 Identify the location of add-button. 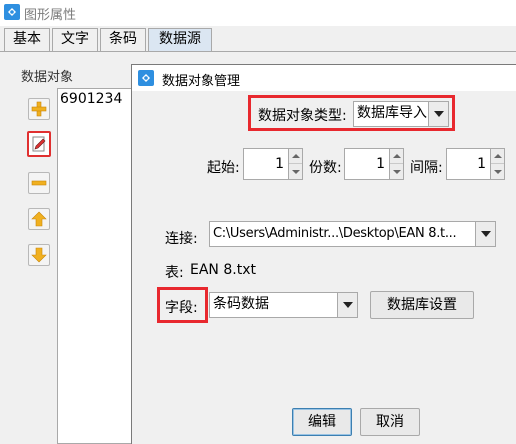
(39, 109).